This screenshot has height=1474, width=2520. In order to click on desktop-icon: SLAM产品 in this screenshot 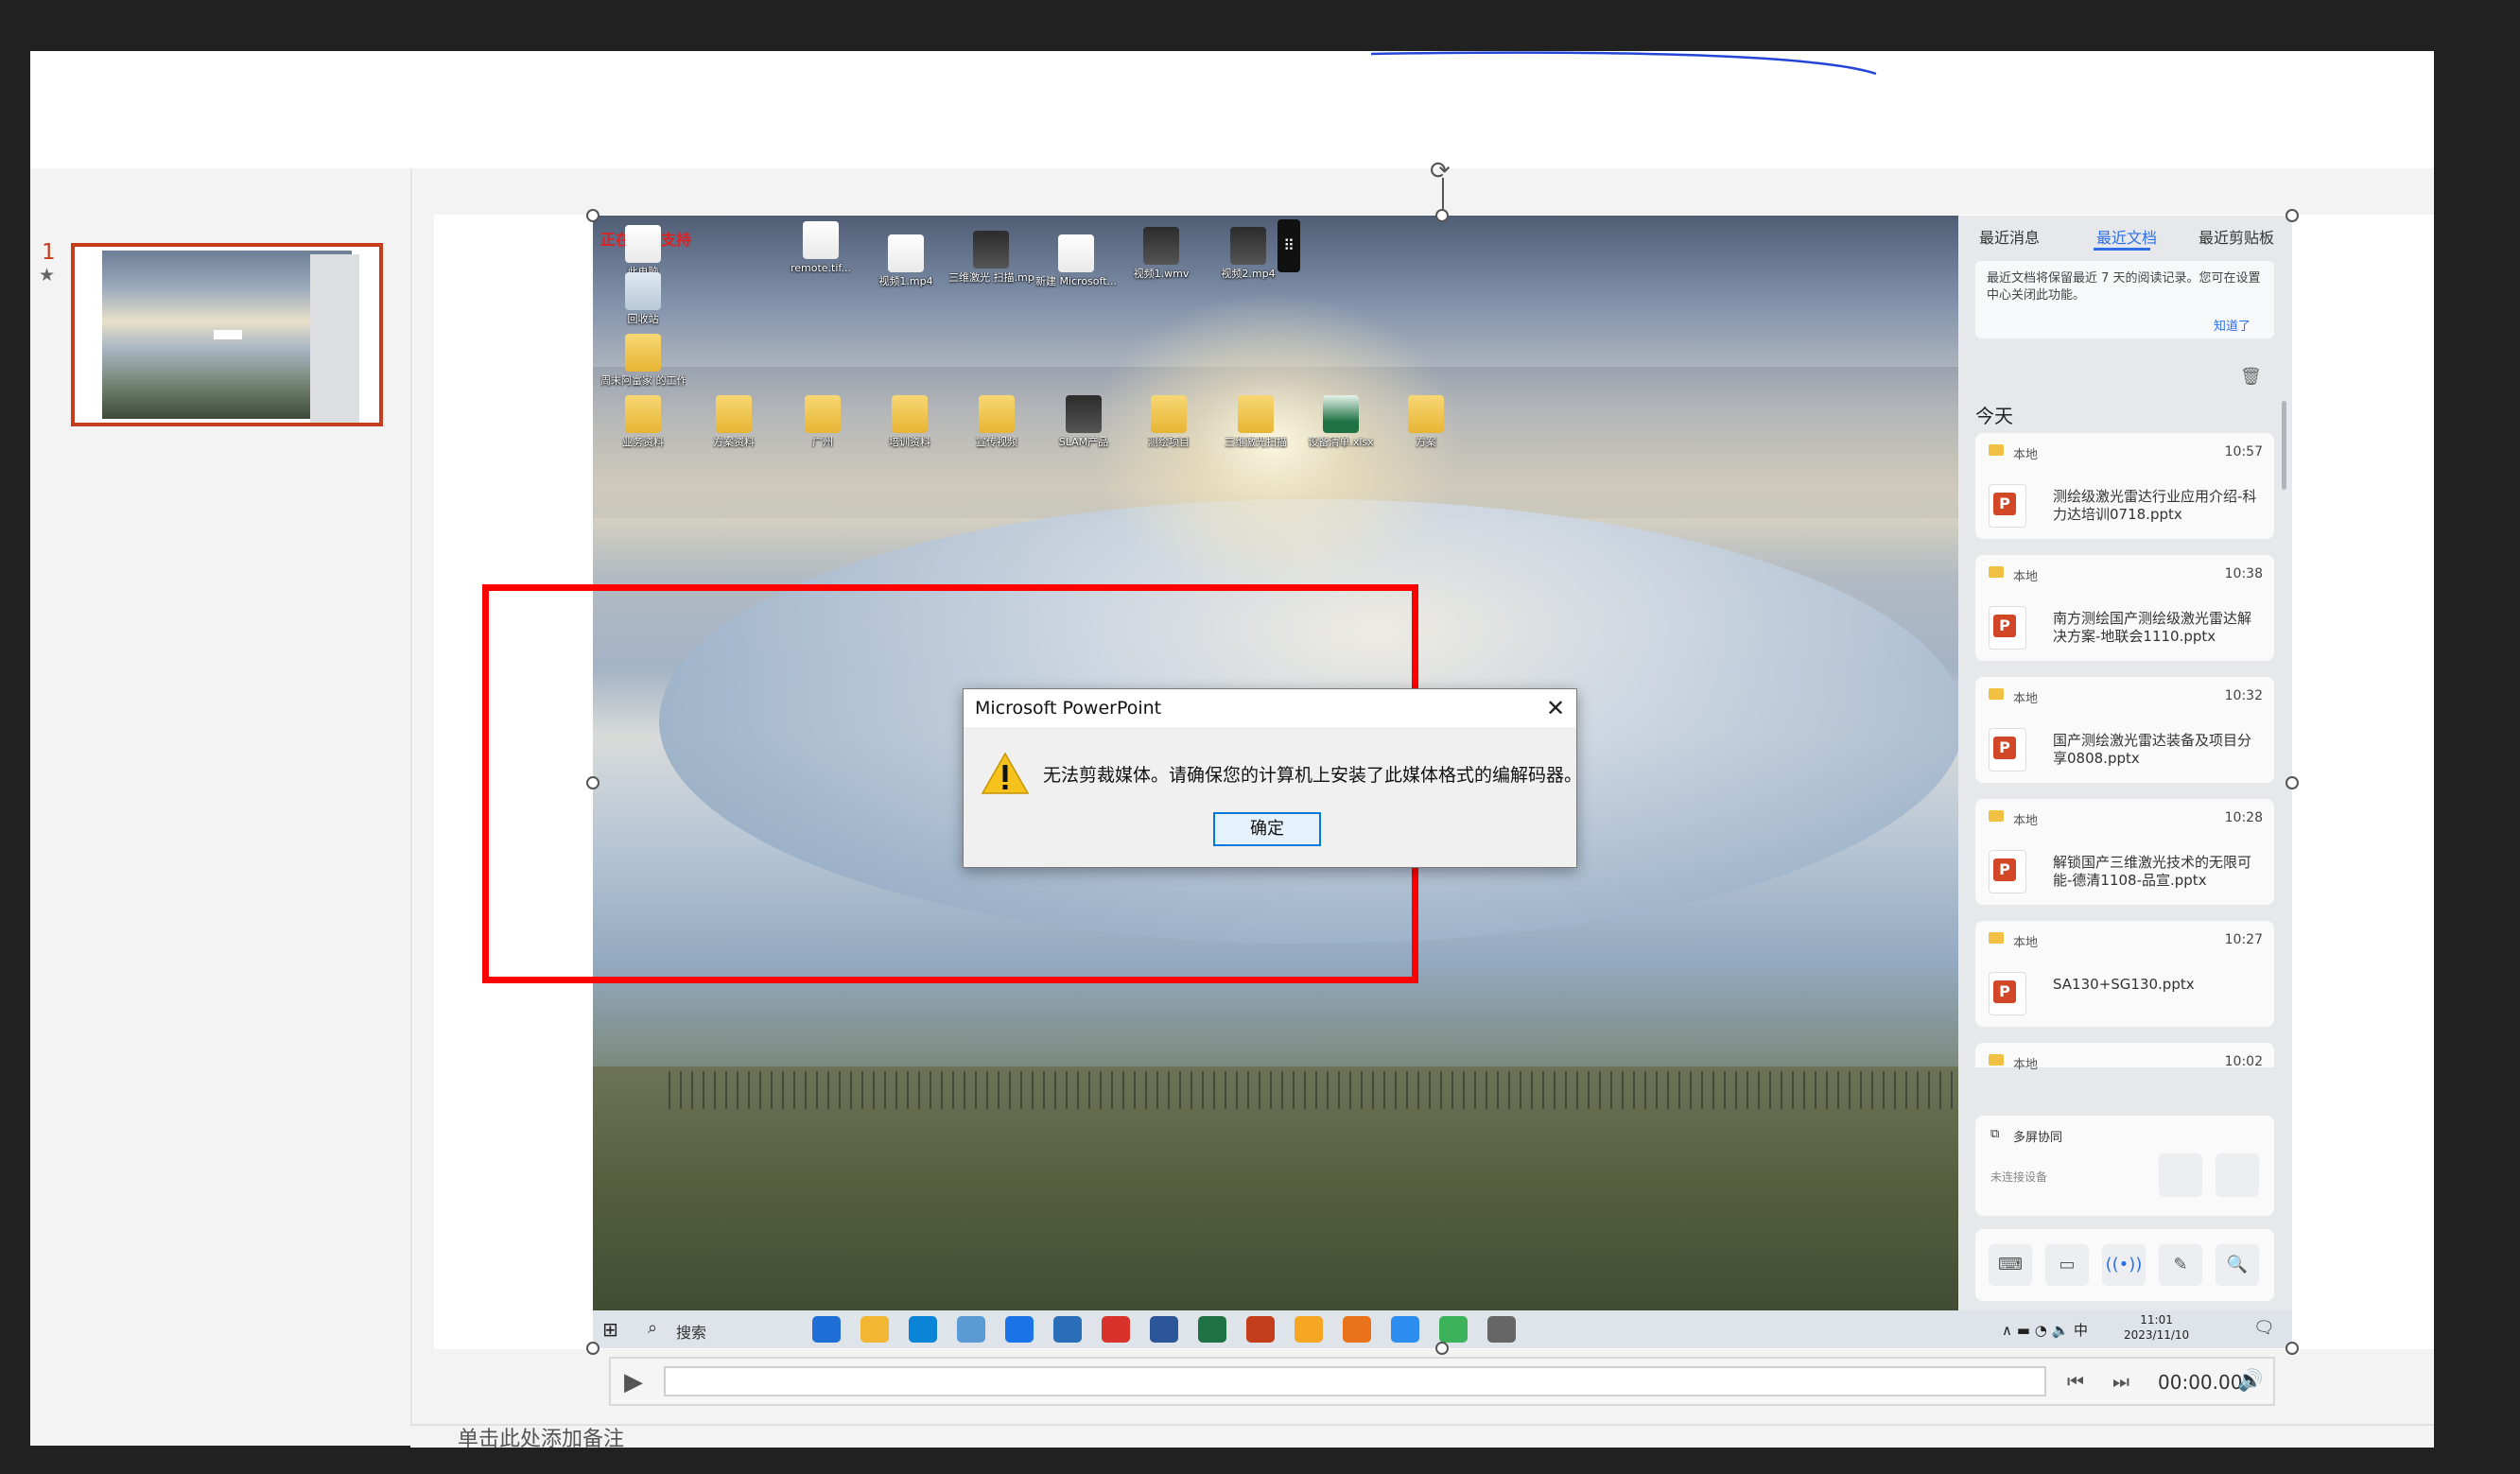, I will do `click(1083, 422)`.